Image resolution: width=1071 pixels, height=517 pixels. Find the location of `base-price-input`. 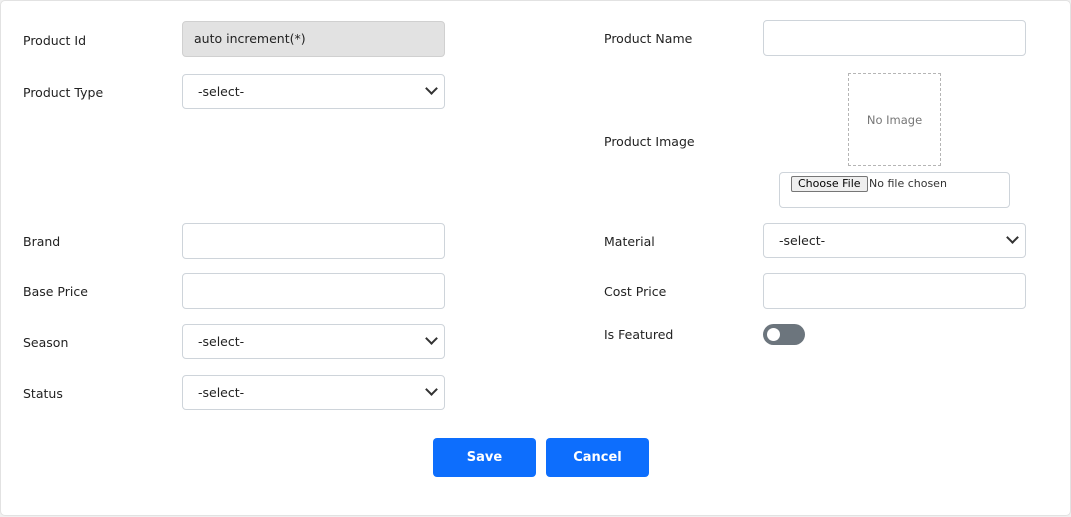

base-price-input is located at coordinates (313, 291).